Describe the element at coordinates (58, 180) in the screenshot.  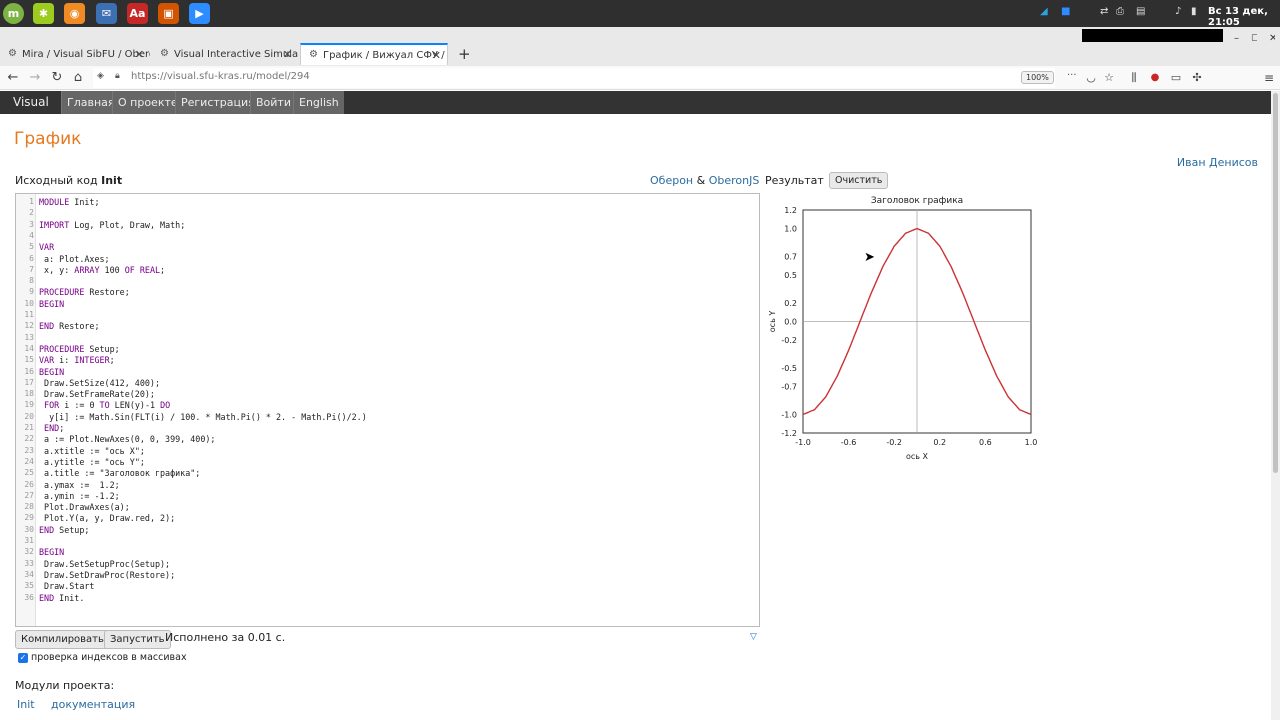
I see `source-label-prefix: Исходный код` at that location.